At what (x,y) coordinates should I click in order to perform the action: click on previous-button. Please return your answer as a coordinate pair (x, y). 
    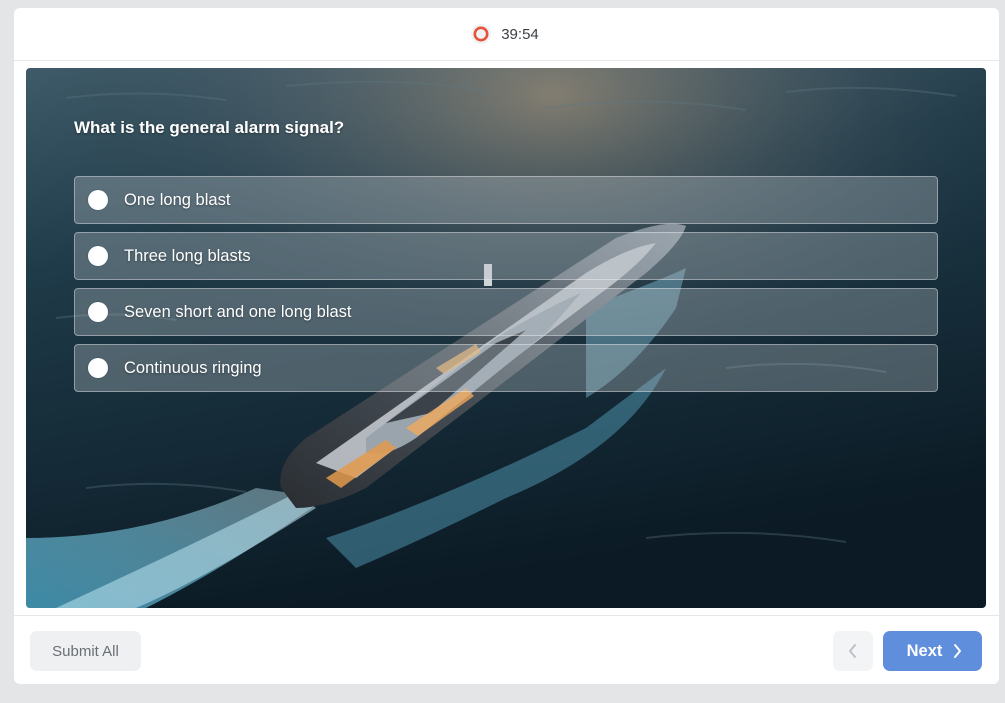
    Looking at the image, I should click on (853, 651).